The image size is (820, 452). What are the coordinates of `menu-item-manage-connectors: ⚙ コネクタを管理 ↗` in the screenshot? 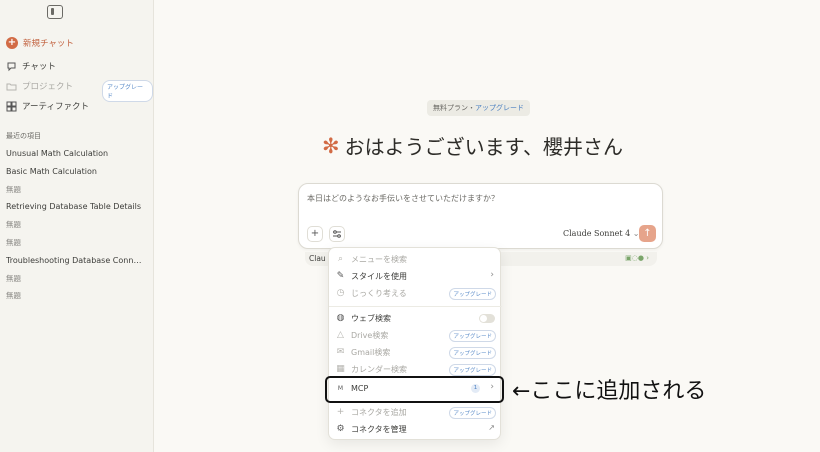 It's located at (415, 429).